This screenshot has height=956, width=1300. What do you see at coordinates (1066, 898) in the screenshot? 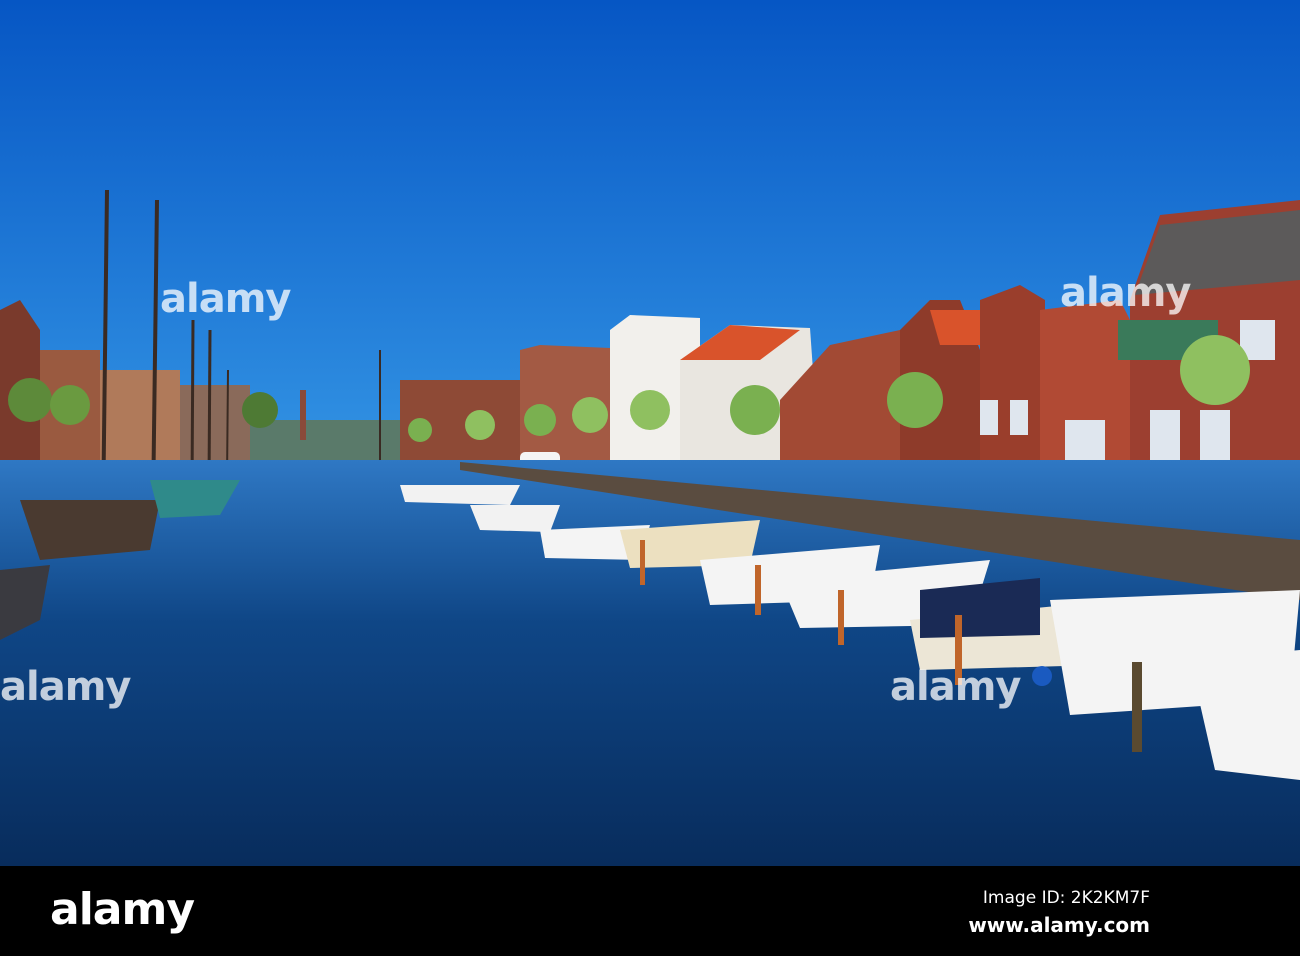
I see `image-id: Image ID: 2K2KM7F` at bounding box center [1066, 898].